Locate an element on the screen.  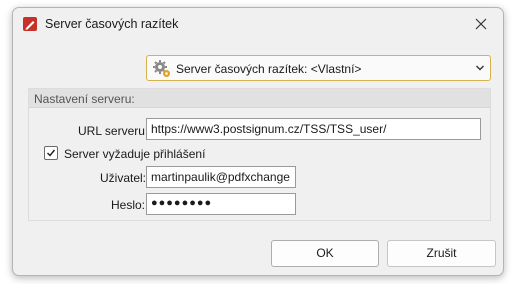
chevron-down-icon is located at coordinates (480, 68).